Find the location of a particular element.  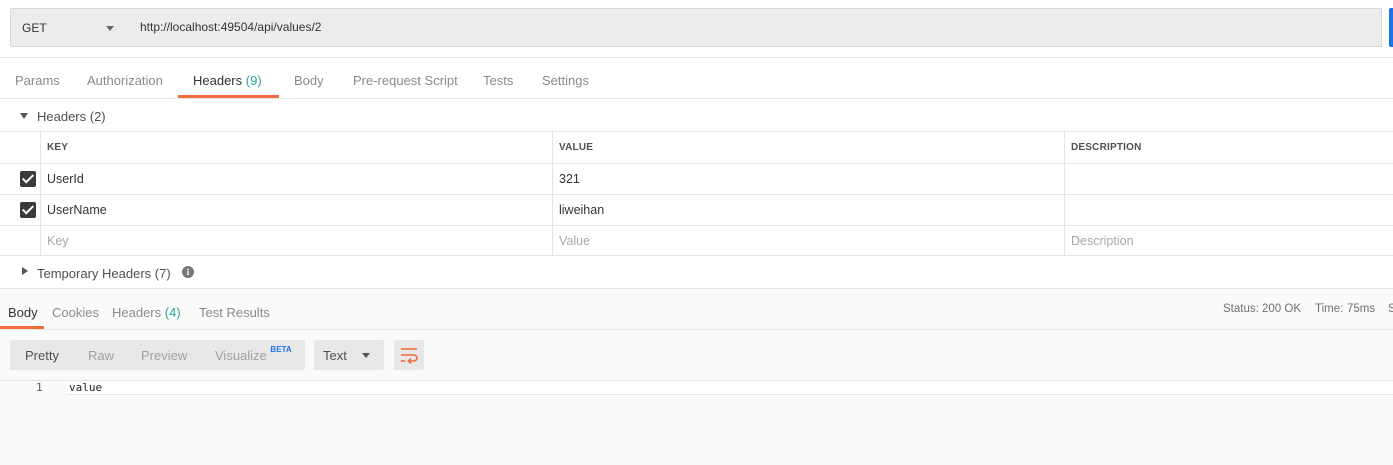

caret-down-icon is located at coordinates (24, 116).